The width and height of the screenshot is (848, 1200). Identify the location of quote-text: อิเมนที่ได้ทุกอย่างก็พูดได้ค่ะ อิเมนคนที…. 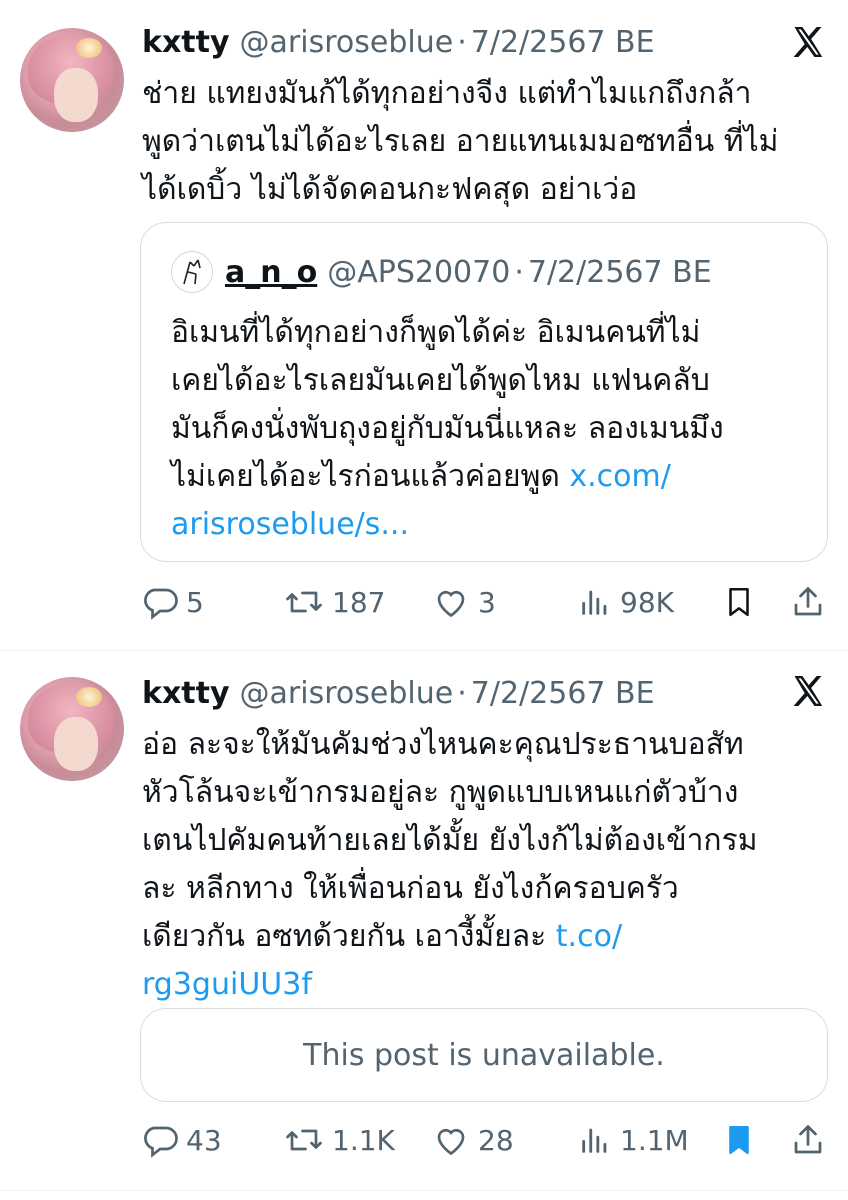
(486, 429).